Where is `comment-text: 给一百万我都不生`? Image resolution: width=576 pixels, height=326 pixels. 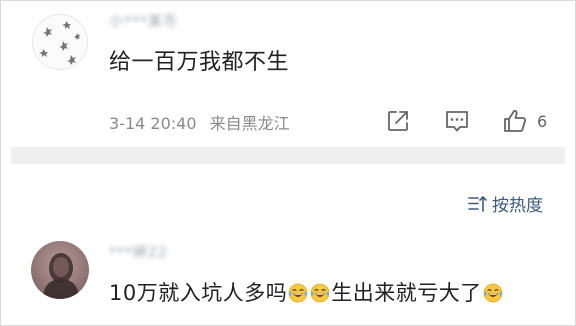 comment-text: 给一百万我都不生 is located at coordinates (199, 62).